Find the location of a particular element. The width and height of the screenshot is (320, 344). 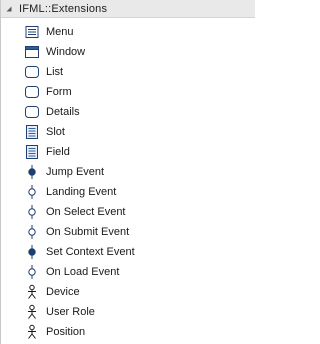

toolbox-item-label: Device is located at coordinates (63, 292).